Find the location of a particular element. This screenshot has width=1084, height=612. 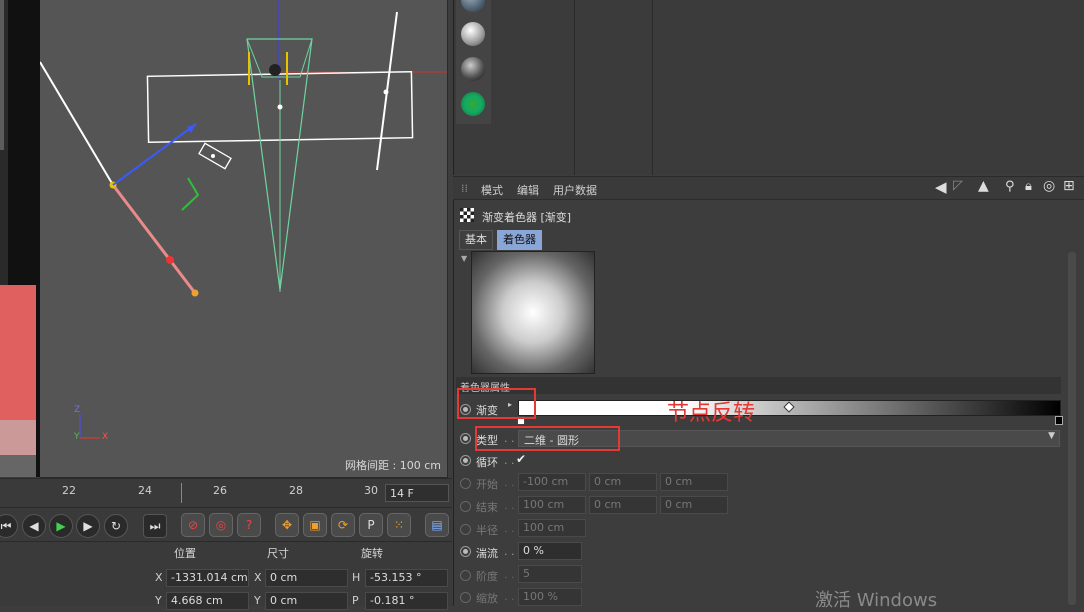

size-x-field: 0 cm is located at coordinates (306, 578).